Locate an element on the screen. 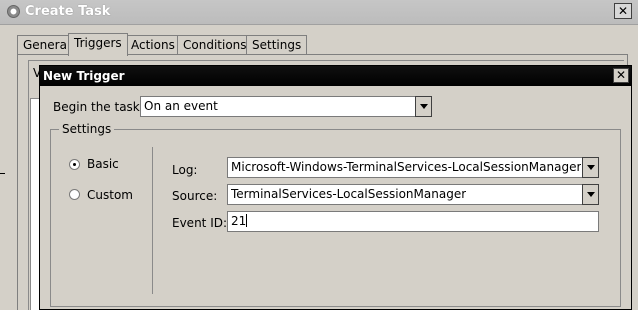 Image resolution: width=638 pixels, height=310 pixels. basic-radio is located at coordinates (74, 164).